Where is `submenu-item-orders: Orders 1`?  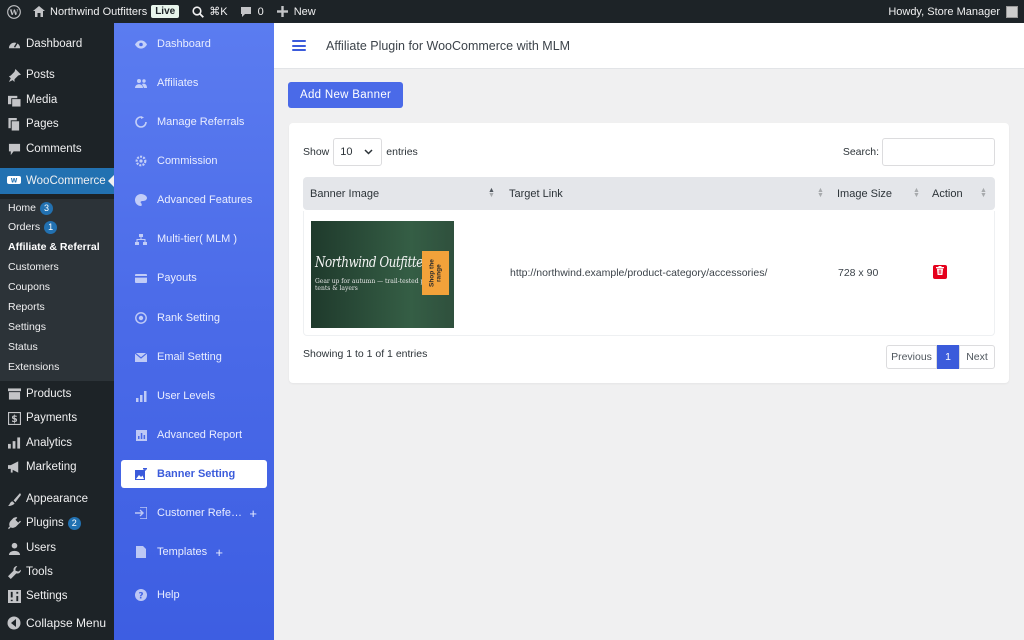
submenu-item-orders: Orders 1 is located at coordinates (33, 227).